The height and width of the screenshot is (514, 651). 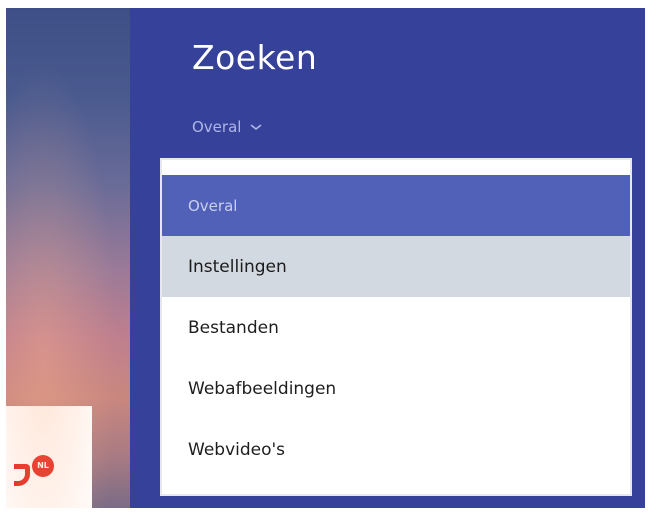 I want to click on scope-option-webvideos: Webvideo's, so click(x=396, y=449).